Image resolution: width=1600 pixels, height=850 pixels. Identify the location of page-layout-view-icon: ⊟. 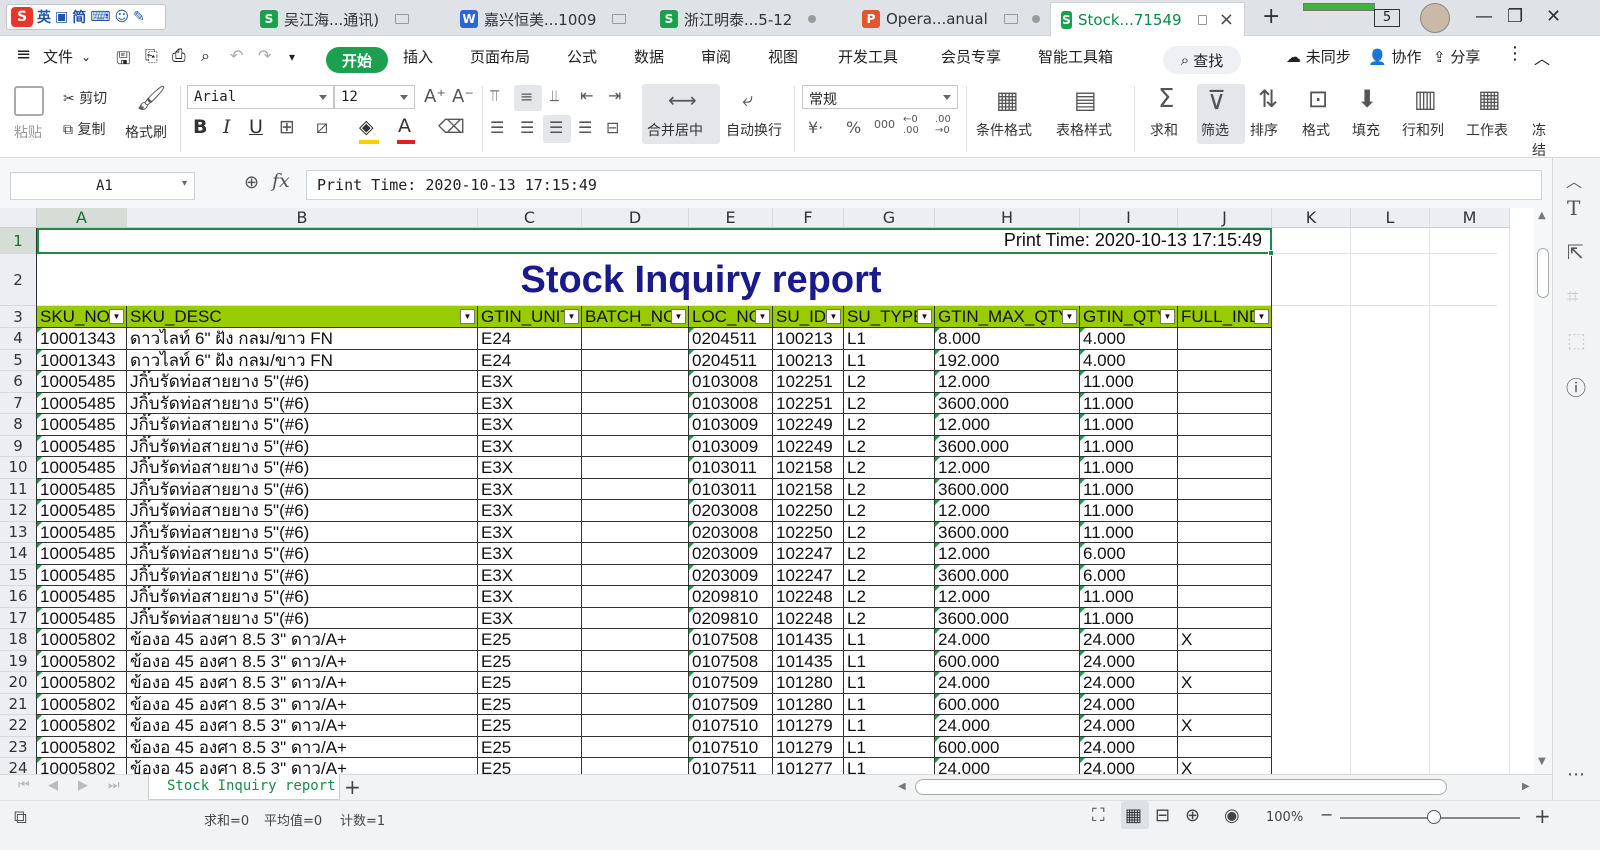
(1162, 815).